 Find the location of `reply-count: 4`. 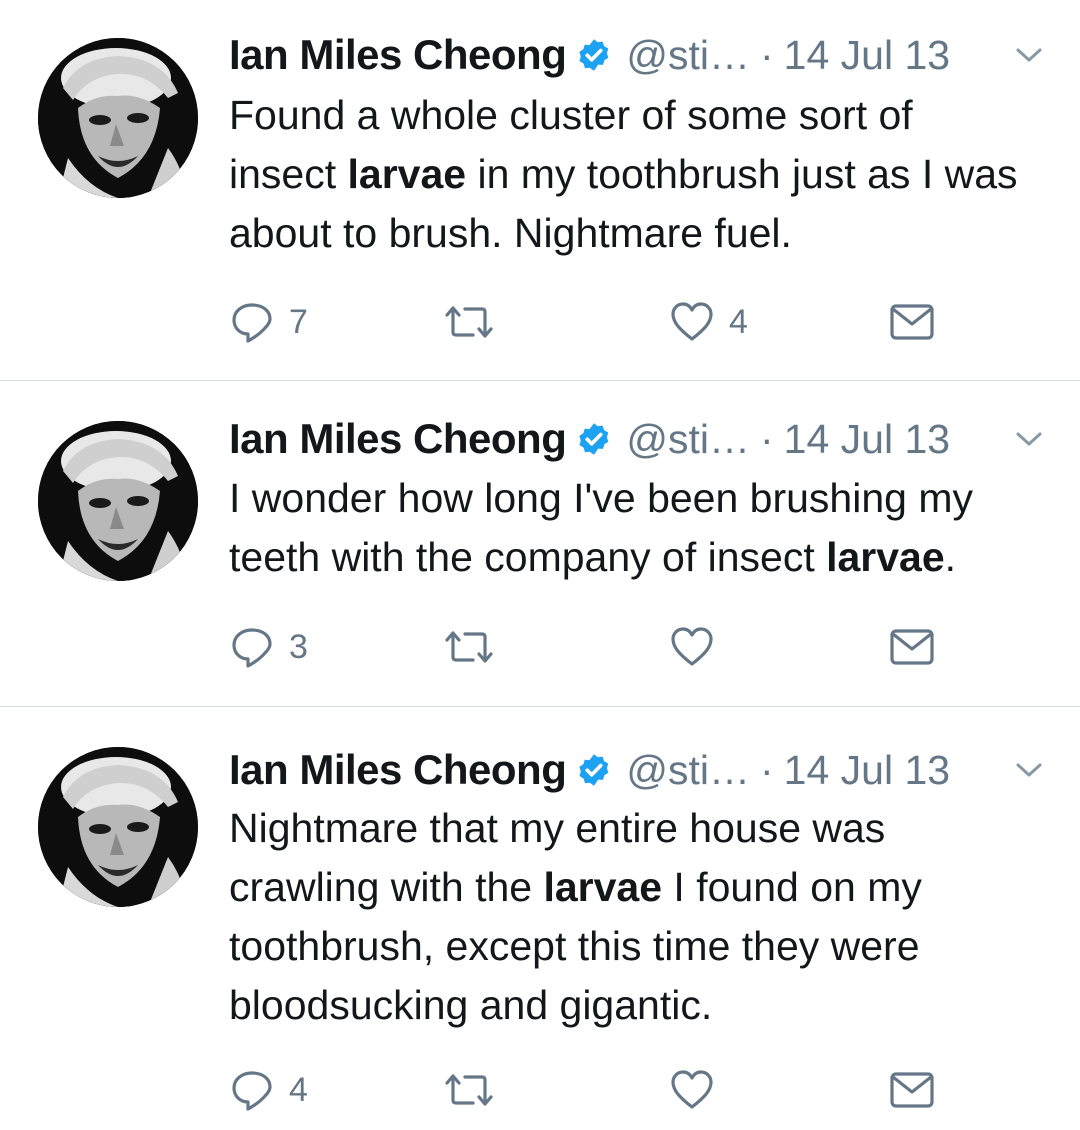

reply-count: 4 is located at coordinates (298, 1089).